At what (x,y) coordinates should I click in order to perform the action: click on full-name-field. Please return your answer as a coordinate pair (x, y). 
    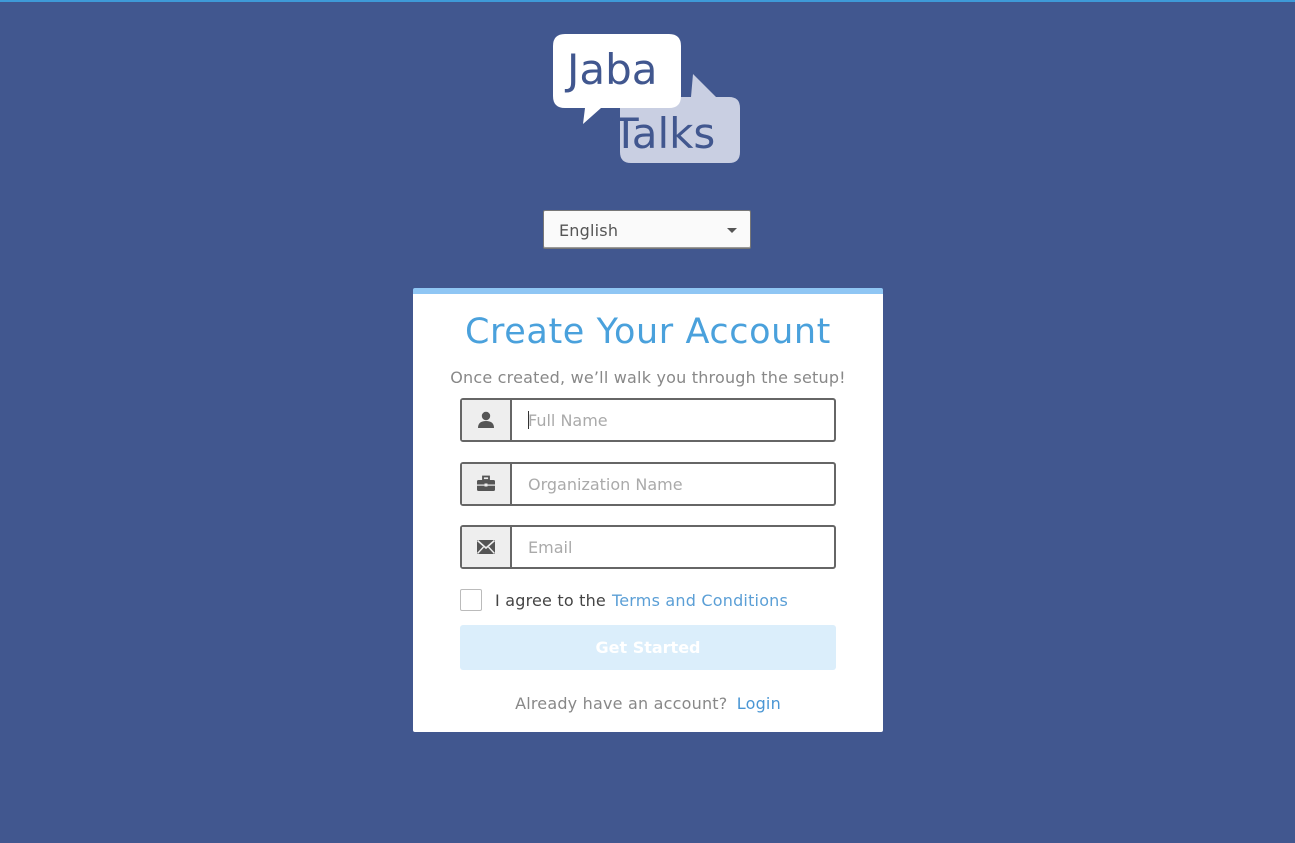
    Looking at the image, I should click on (648, 420).